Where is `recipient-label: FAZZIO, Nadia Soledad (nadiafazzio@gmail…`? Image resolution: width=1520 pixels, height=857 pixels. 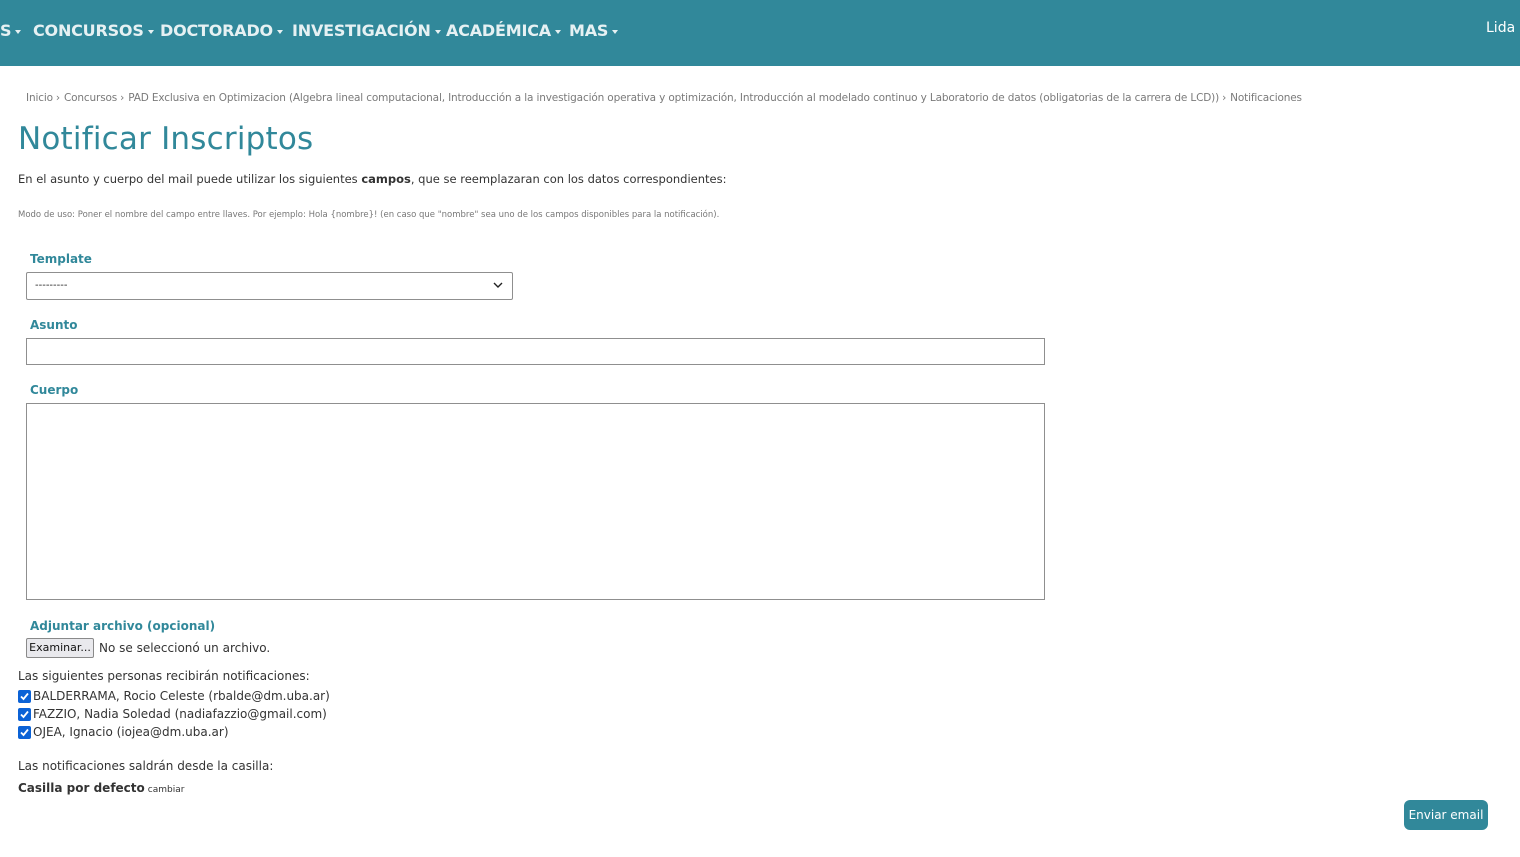
recipient-label: FAZZIO, Nadia Soledad (nadiafazzio@gmail… is located at coordinates (180, 714).